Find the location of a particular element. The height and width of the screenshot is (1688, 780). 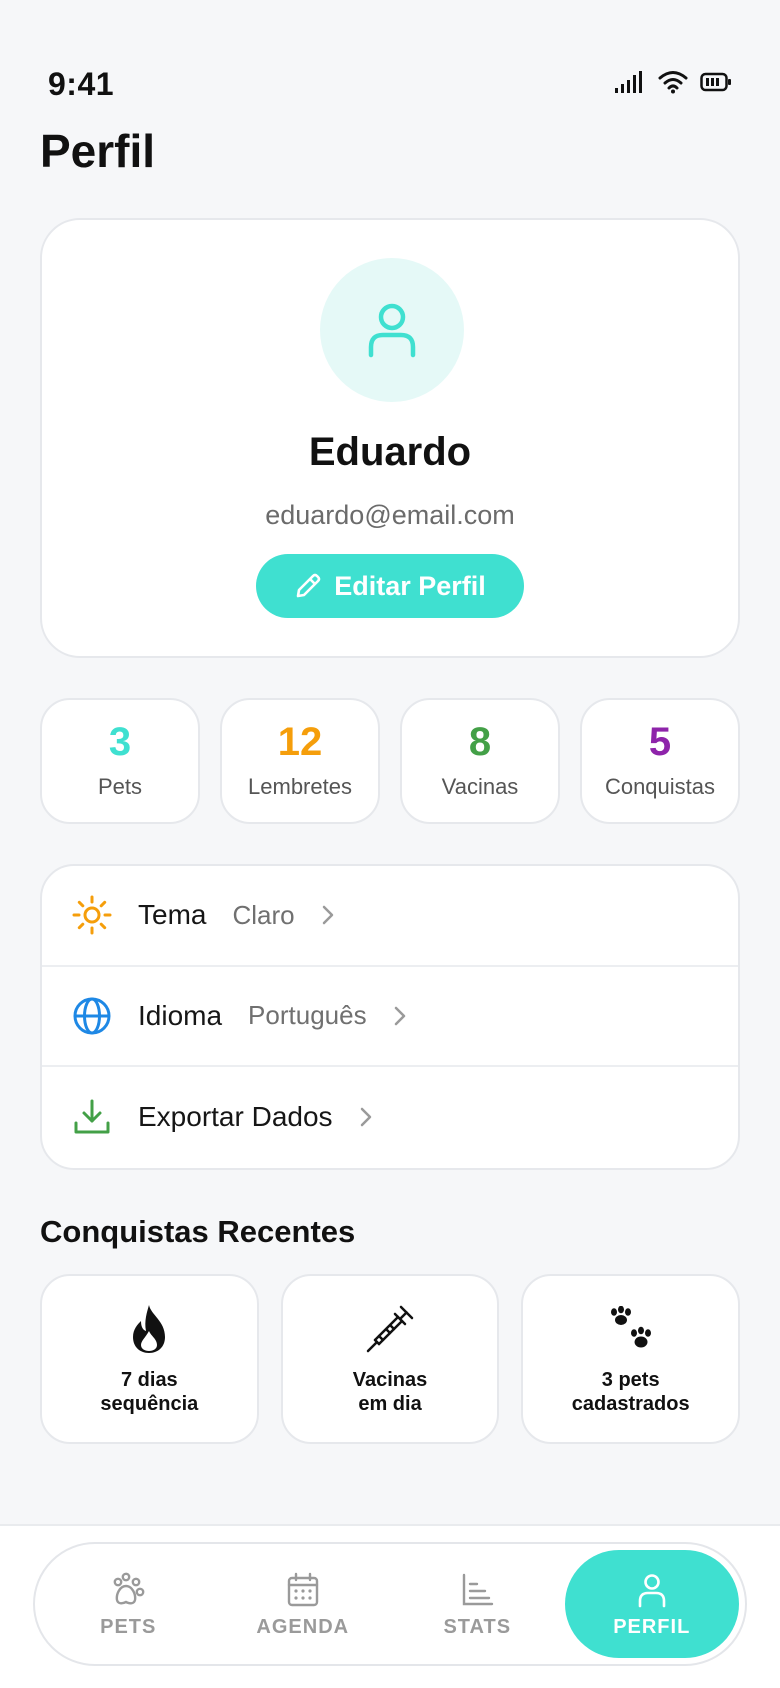

avatar is located at coordinates (392, 330).